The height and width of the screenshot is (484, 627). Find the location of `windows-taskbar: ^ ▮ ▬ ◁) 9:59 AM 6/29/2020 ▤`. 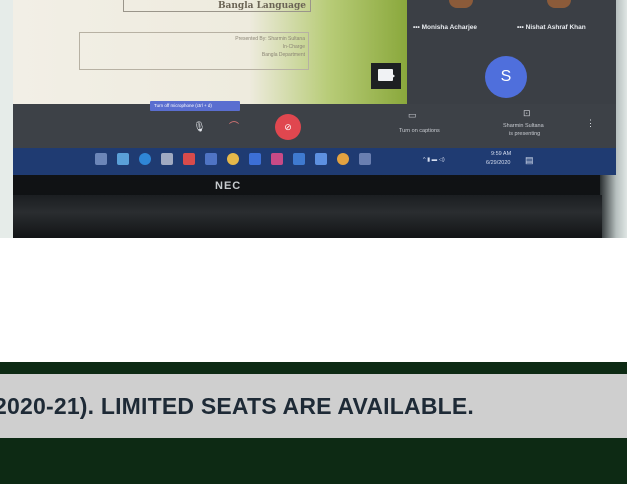

windows-taskbar: ^ ▮ ▬ ◁) 9:59 AM 6/29/2020 ▤ is located at coordinates (314, 161).